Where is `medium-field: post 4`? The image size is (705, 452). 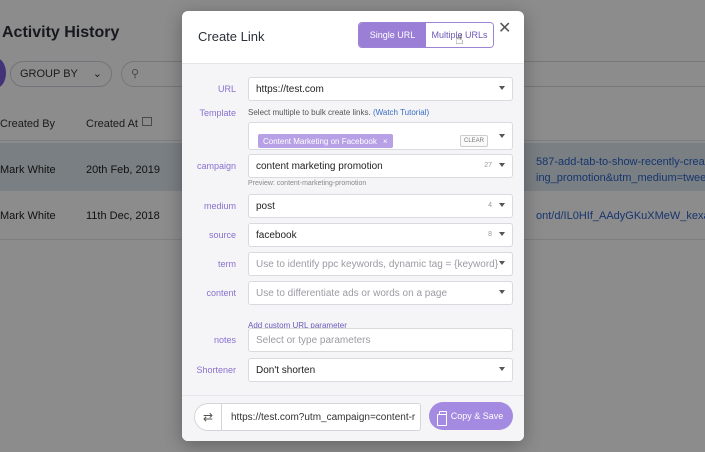 medium-field: post 4 is located at coordinates (380, 206).